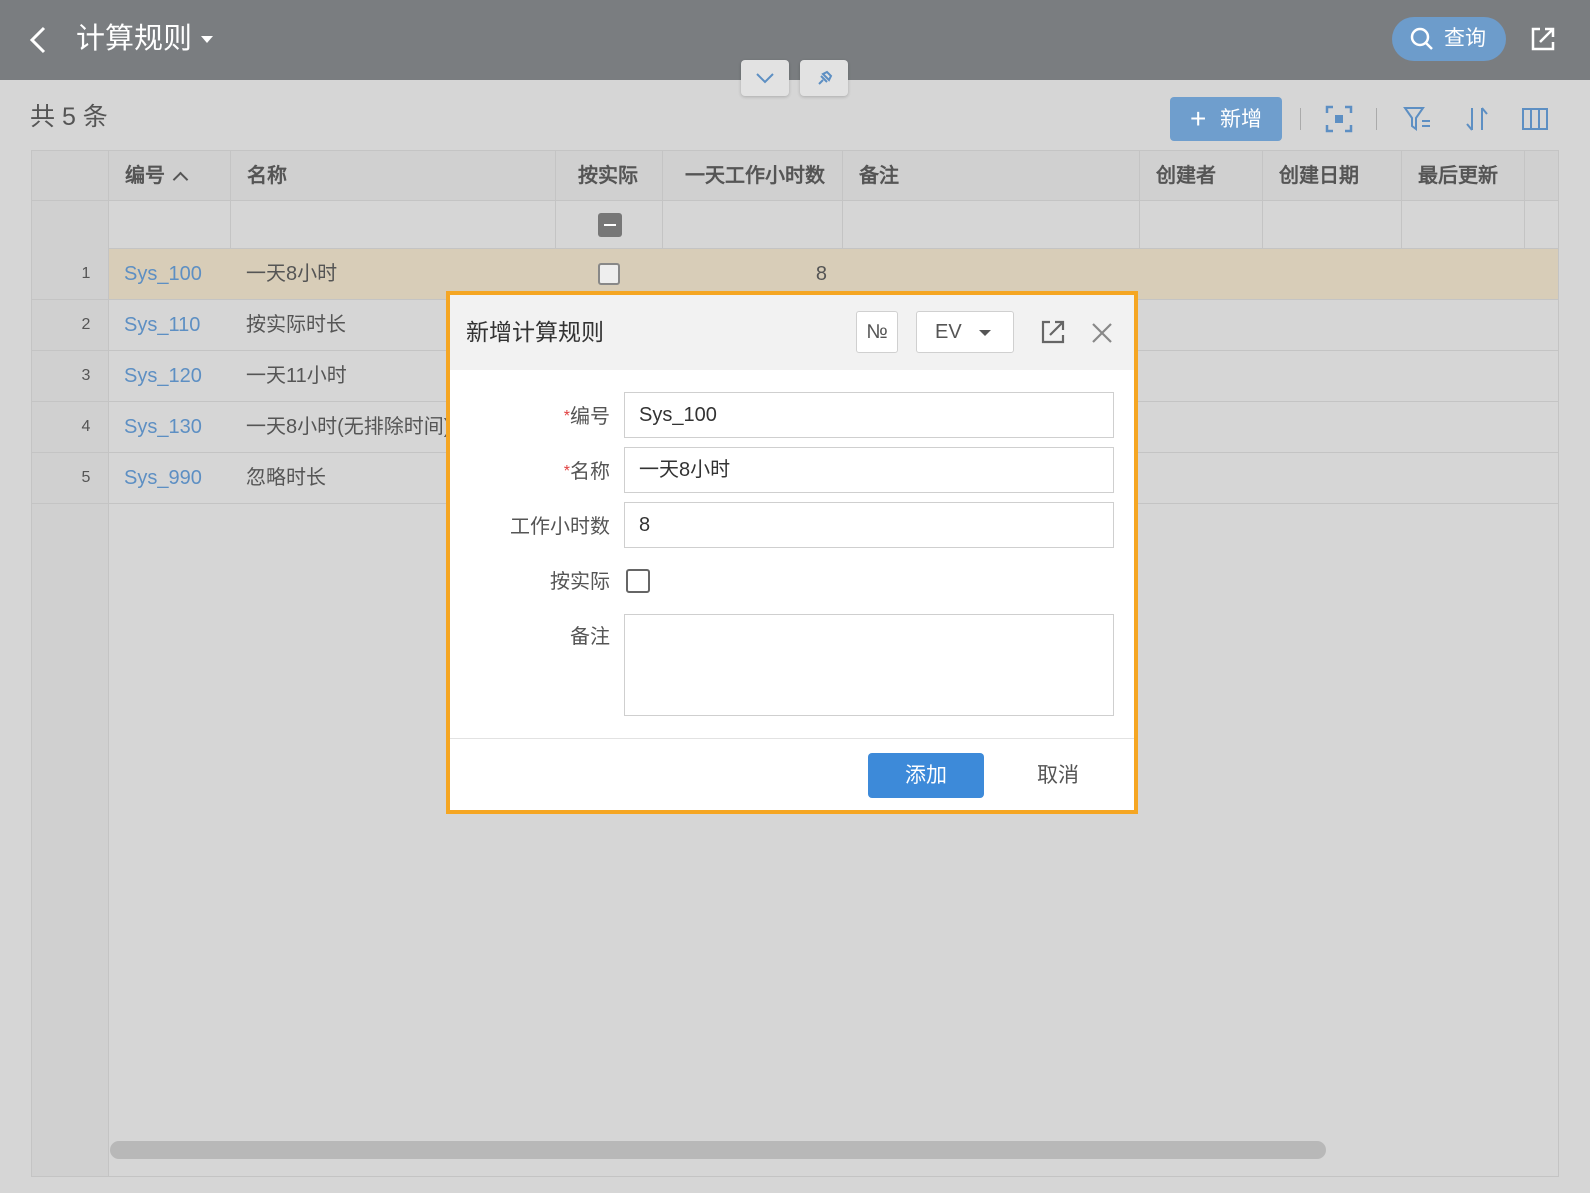 The image size is (1590, 1193). What do you see at coordinates (69, 117) in the screenshot?
I see `record-count: 共 5 条` at bounding box center [69, 117].